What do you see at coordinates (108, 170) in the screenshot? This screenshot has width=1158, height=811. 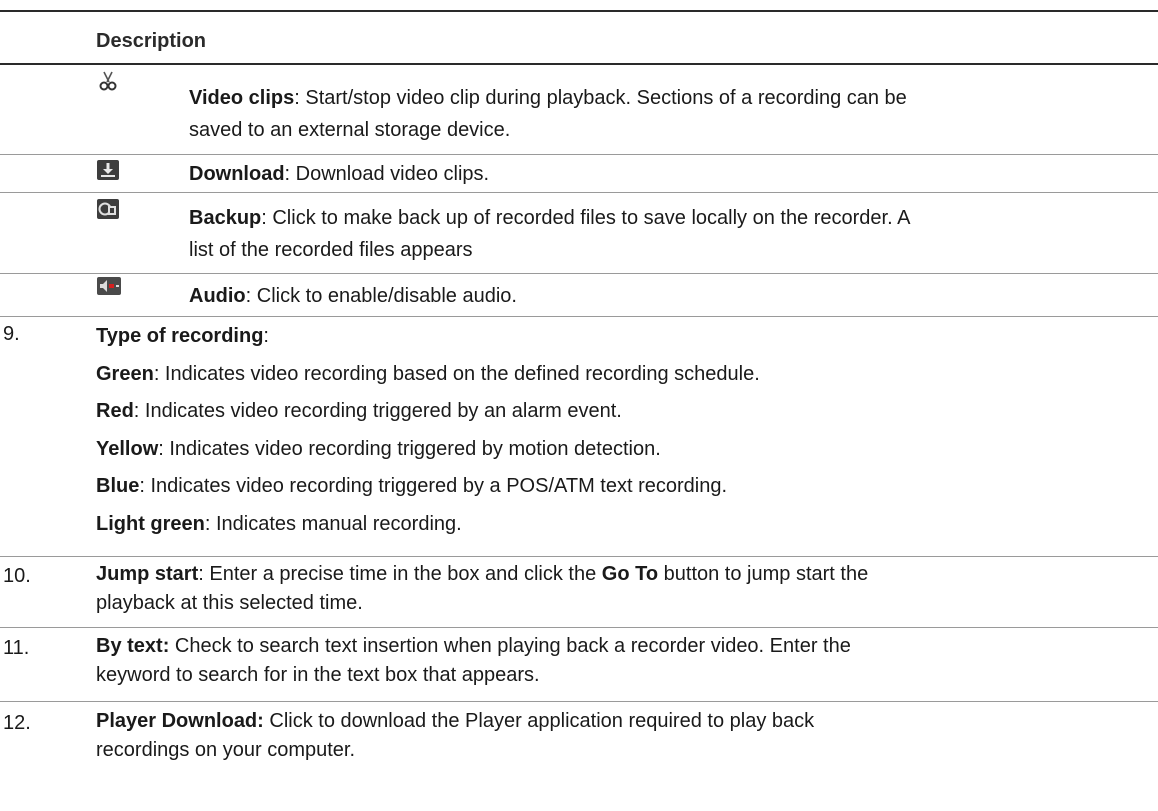 I see `download-icon` at bounding box center [108, 170].